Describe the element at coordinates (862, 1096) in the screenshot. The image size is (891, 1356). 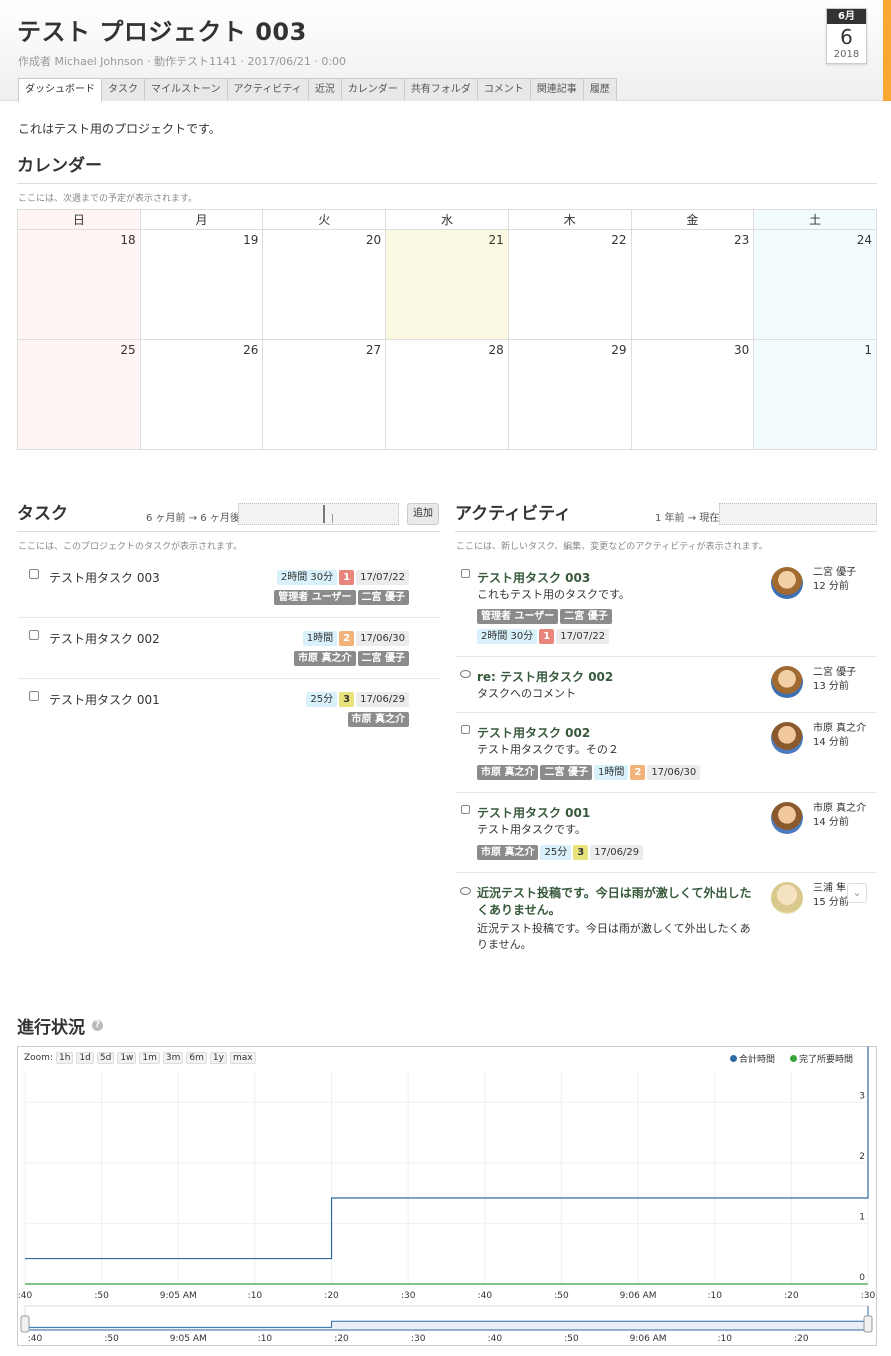
I see `y-tick-label: 3` at that location.